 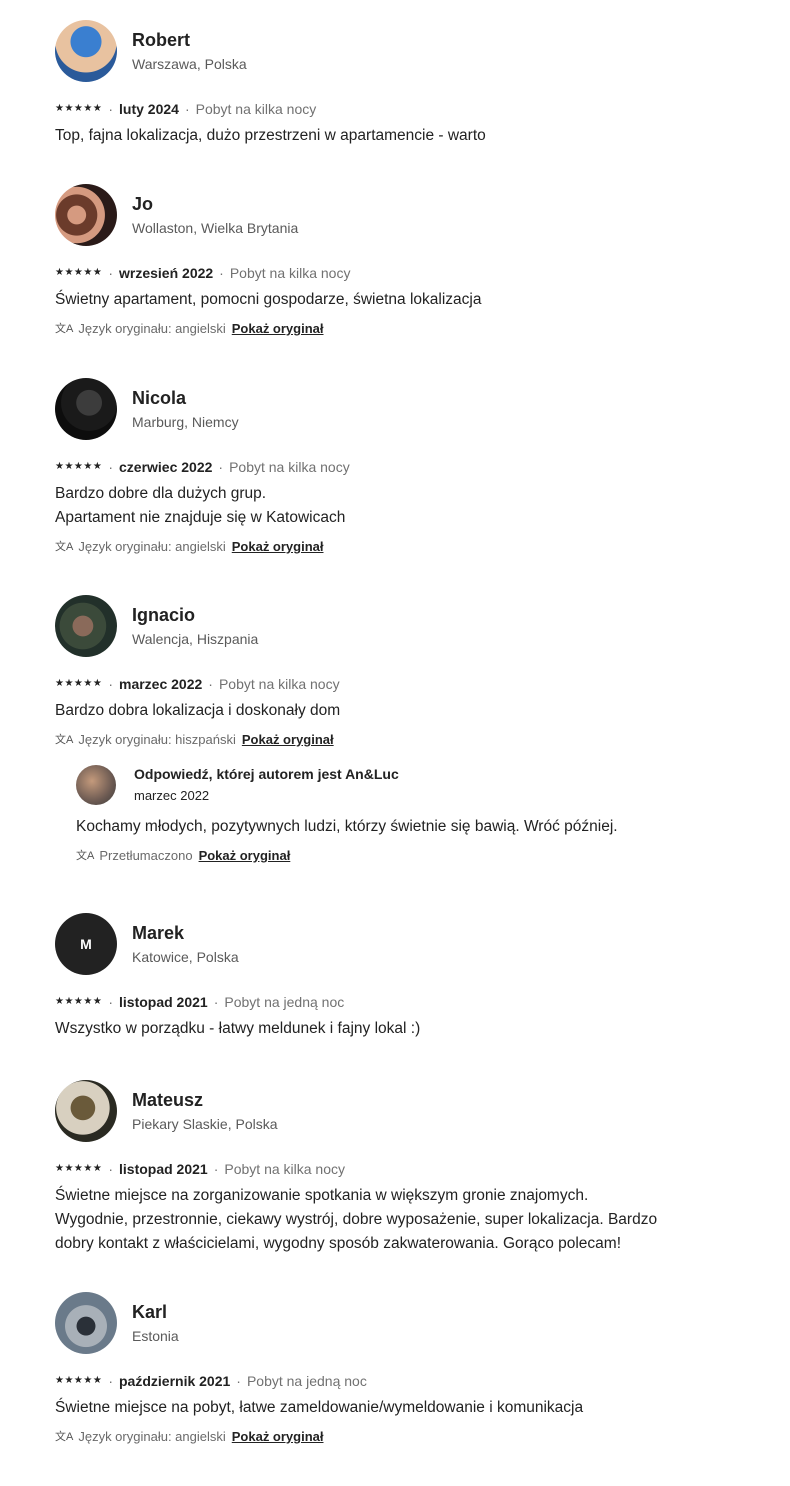 I want to click on host-response-title: Odpowiedź, której autorem jest An&Luc, so click(x=266, y=774).